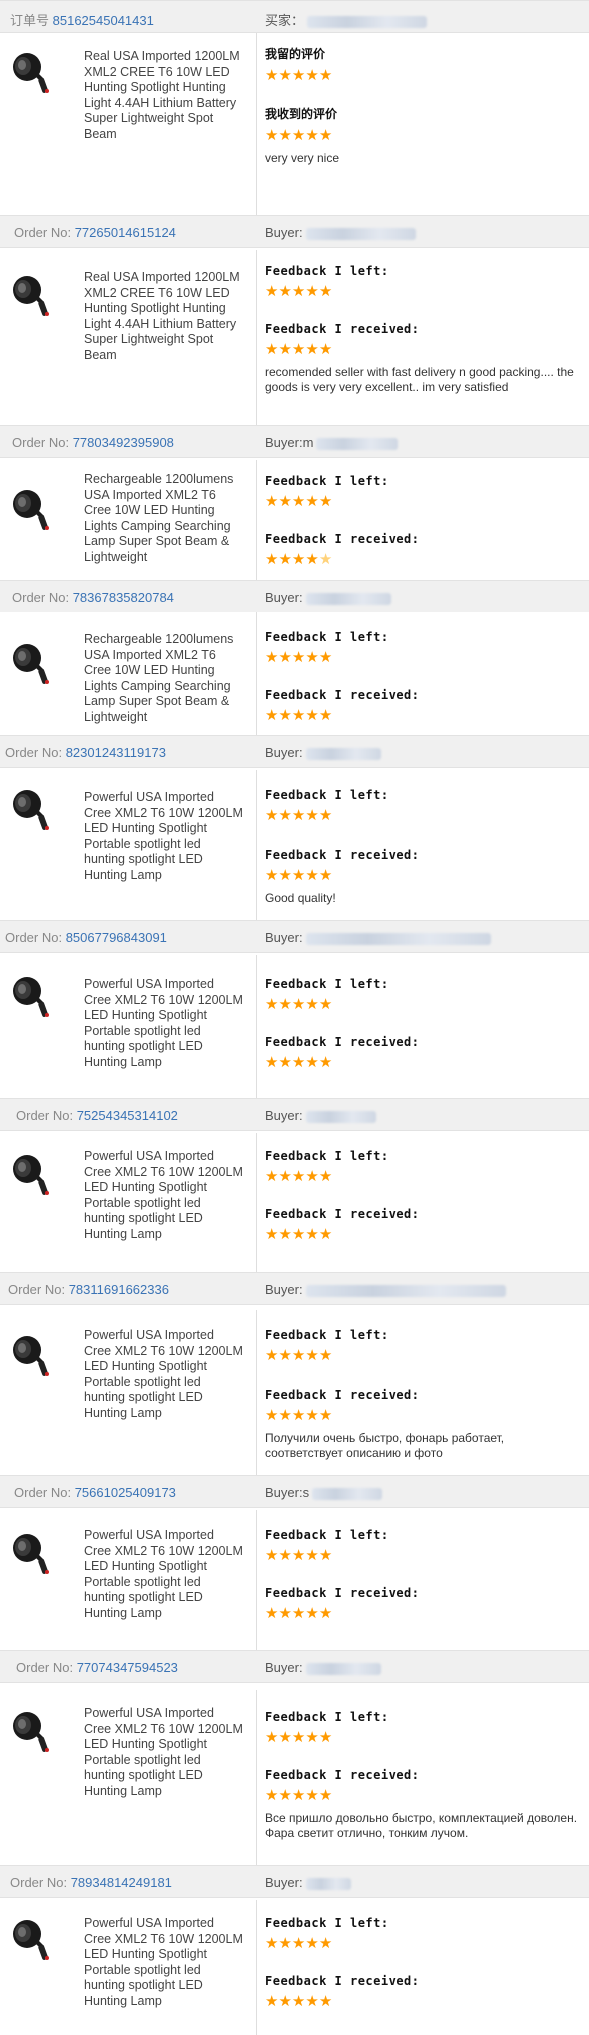 The height and width of the screenshot is (2035, 589). What do you see at coordinates (123, 597) in the screenshot?
I see `order-number-link: 78367835820784` at bounding box center [123, 597].